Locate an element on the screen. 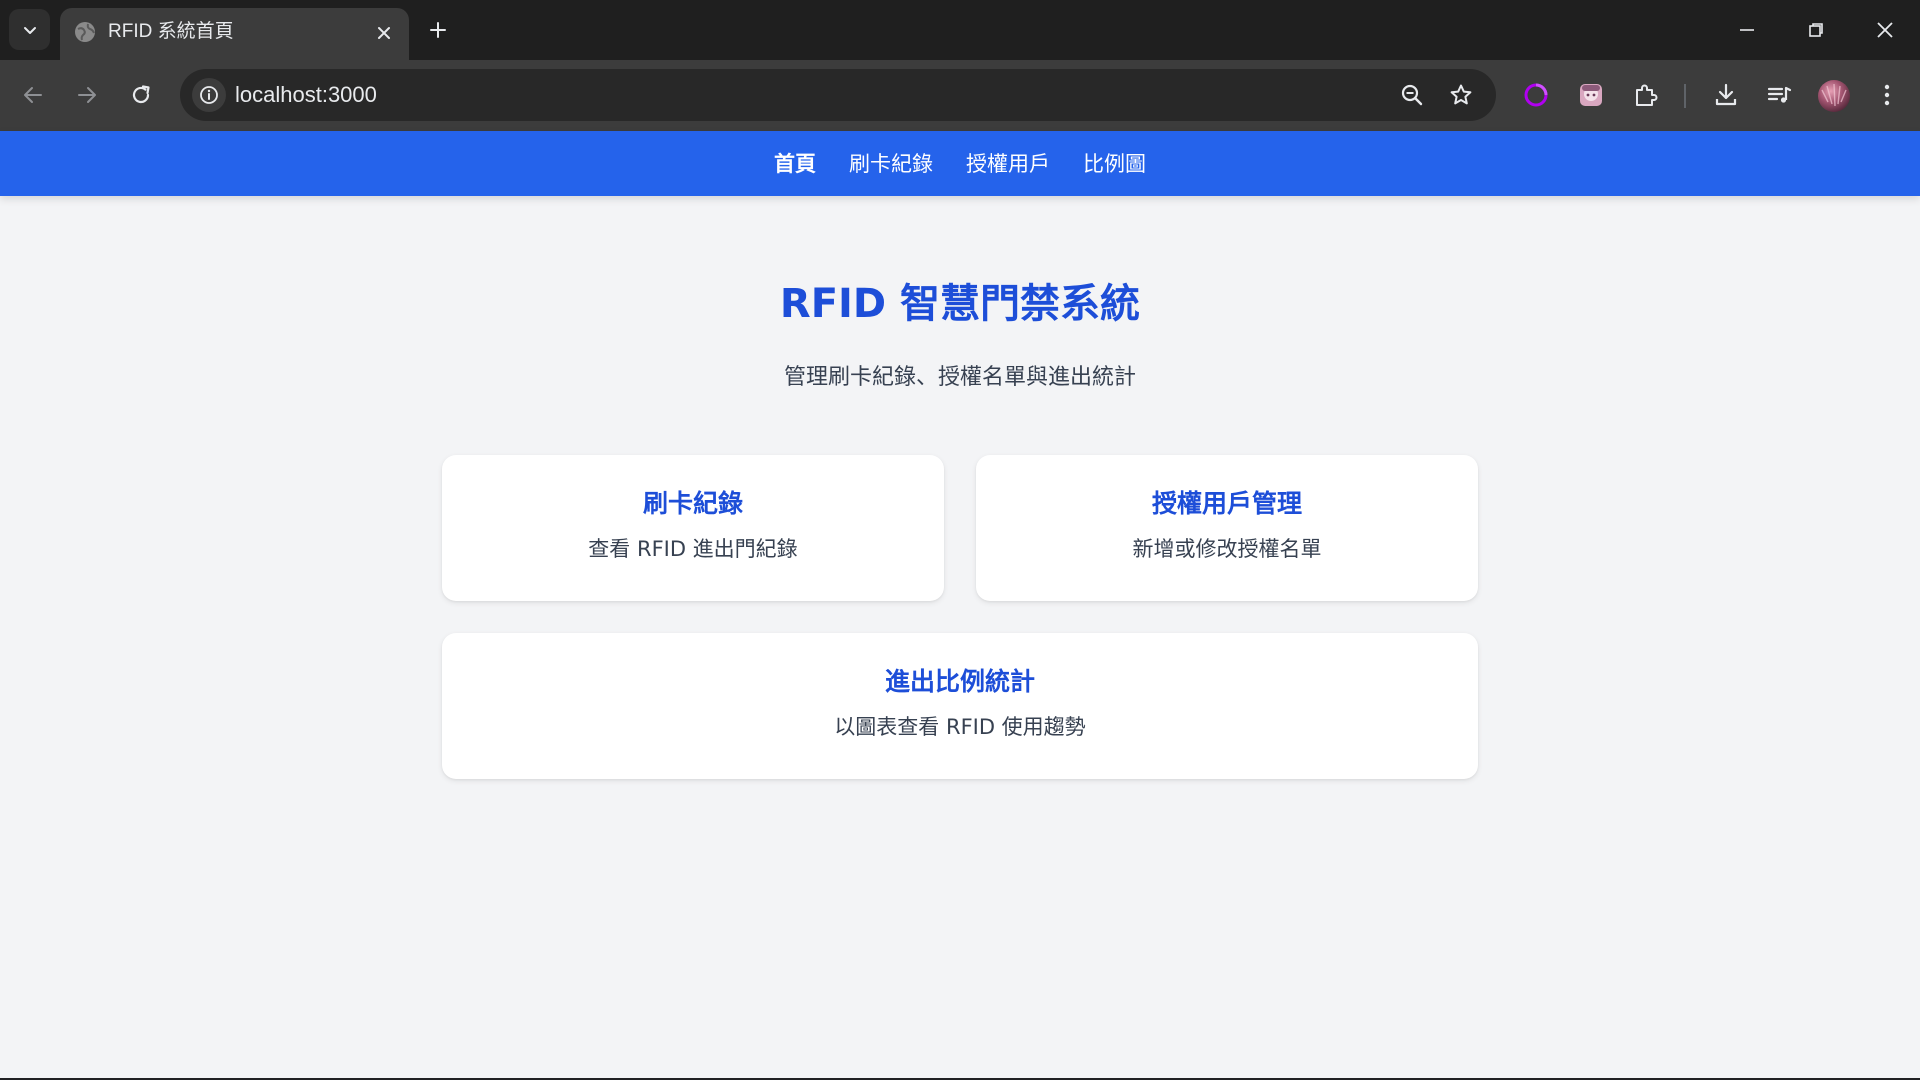  profile-avatar is located at coordinates (1834, 96).